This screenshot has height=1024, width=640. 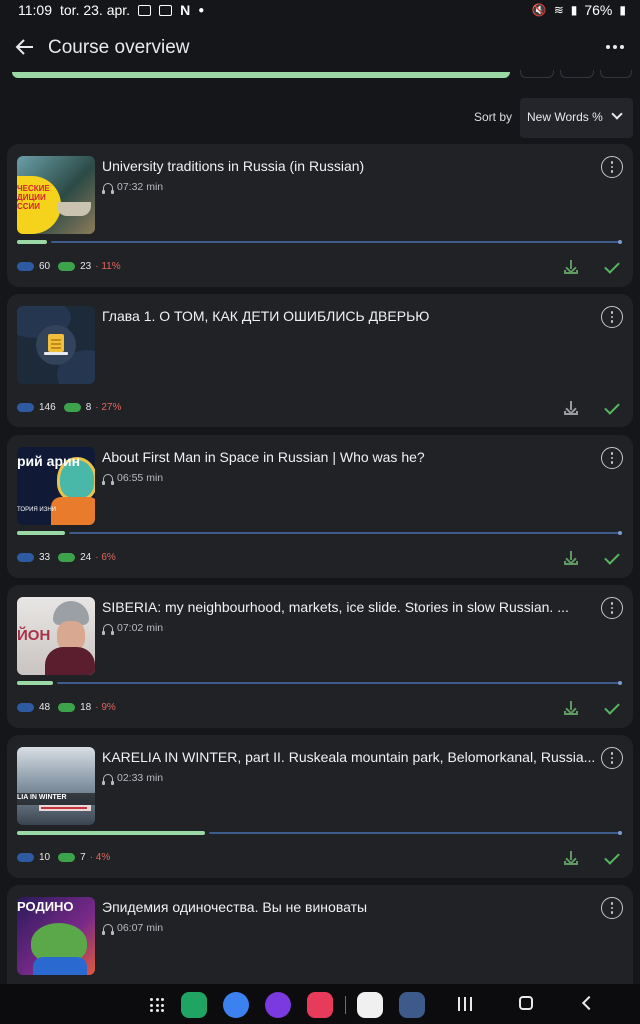 I want to click on lesson-stats: 33 24 · 6%, so click(x=66, y=557).